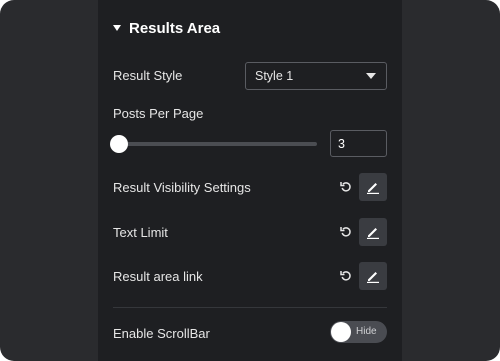 The width and height of the screenshot is (500, 361). I want to click on edit-result-visibility-settings-button, so click(373, 187).